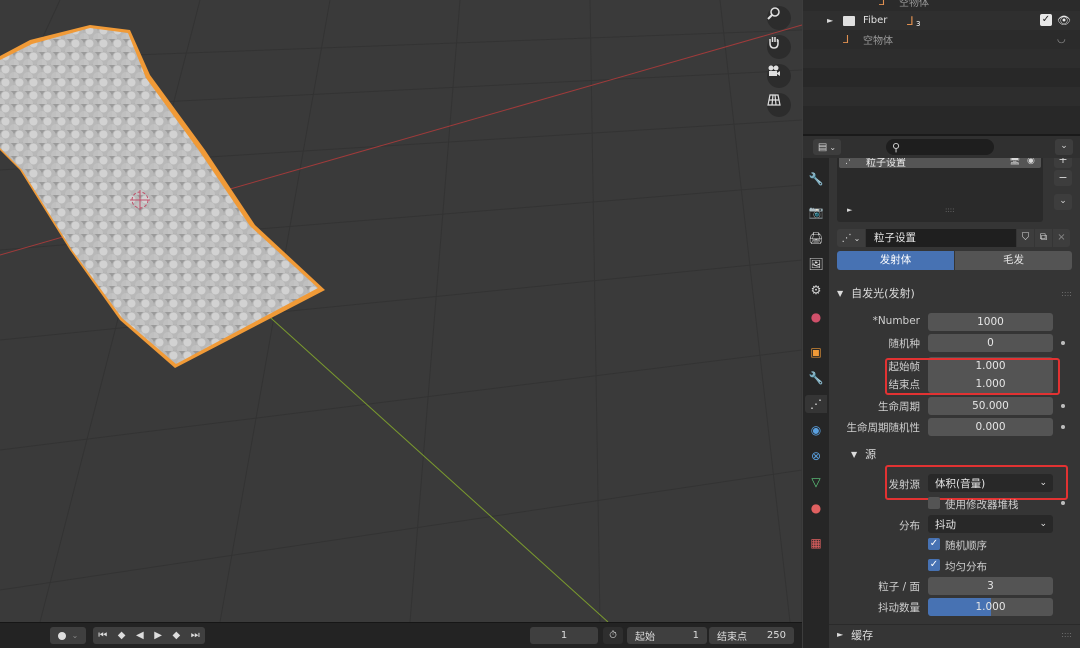 This screenshot has height=648, width=1080. Describe the element at coordinates (1064, 147) in the screenshot. I see `options-dropdown: ⌄` at that location.